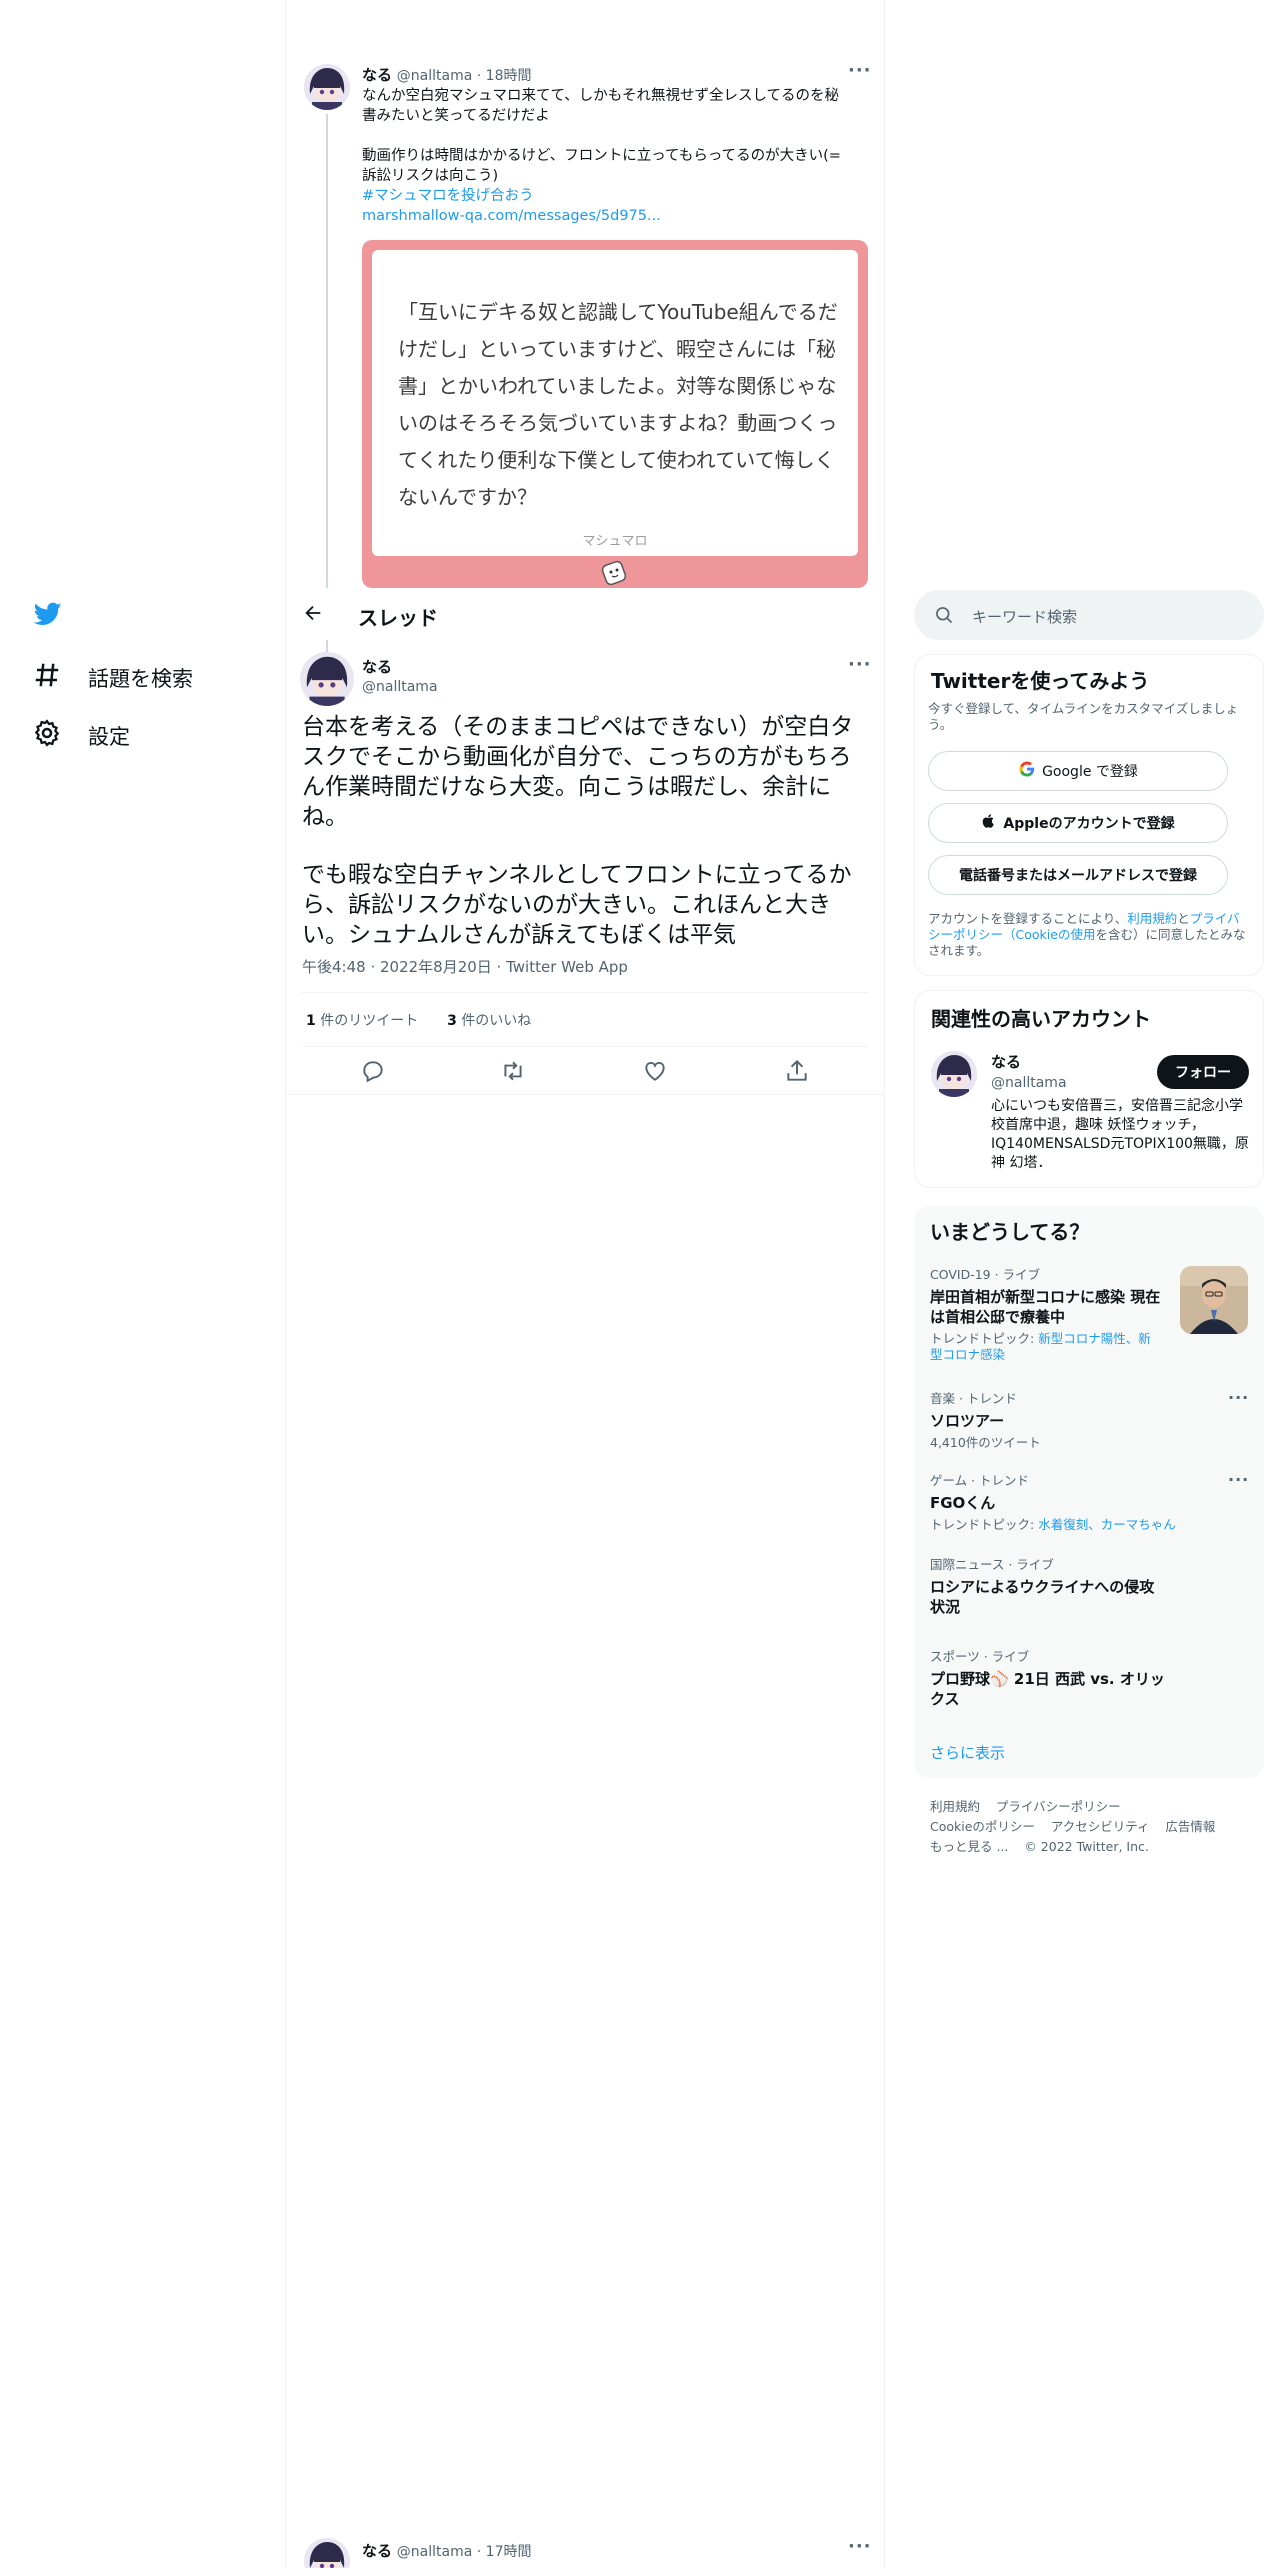 Image resolution: width=1284 pixels, height=2568 pixels. I want to click on signup-subtitle: 今すぐ登録して、タイムラインをカスタマイズしましょう。, so click(1083, 716).